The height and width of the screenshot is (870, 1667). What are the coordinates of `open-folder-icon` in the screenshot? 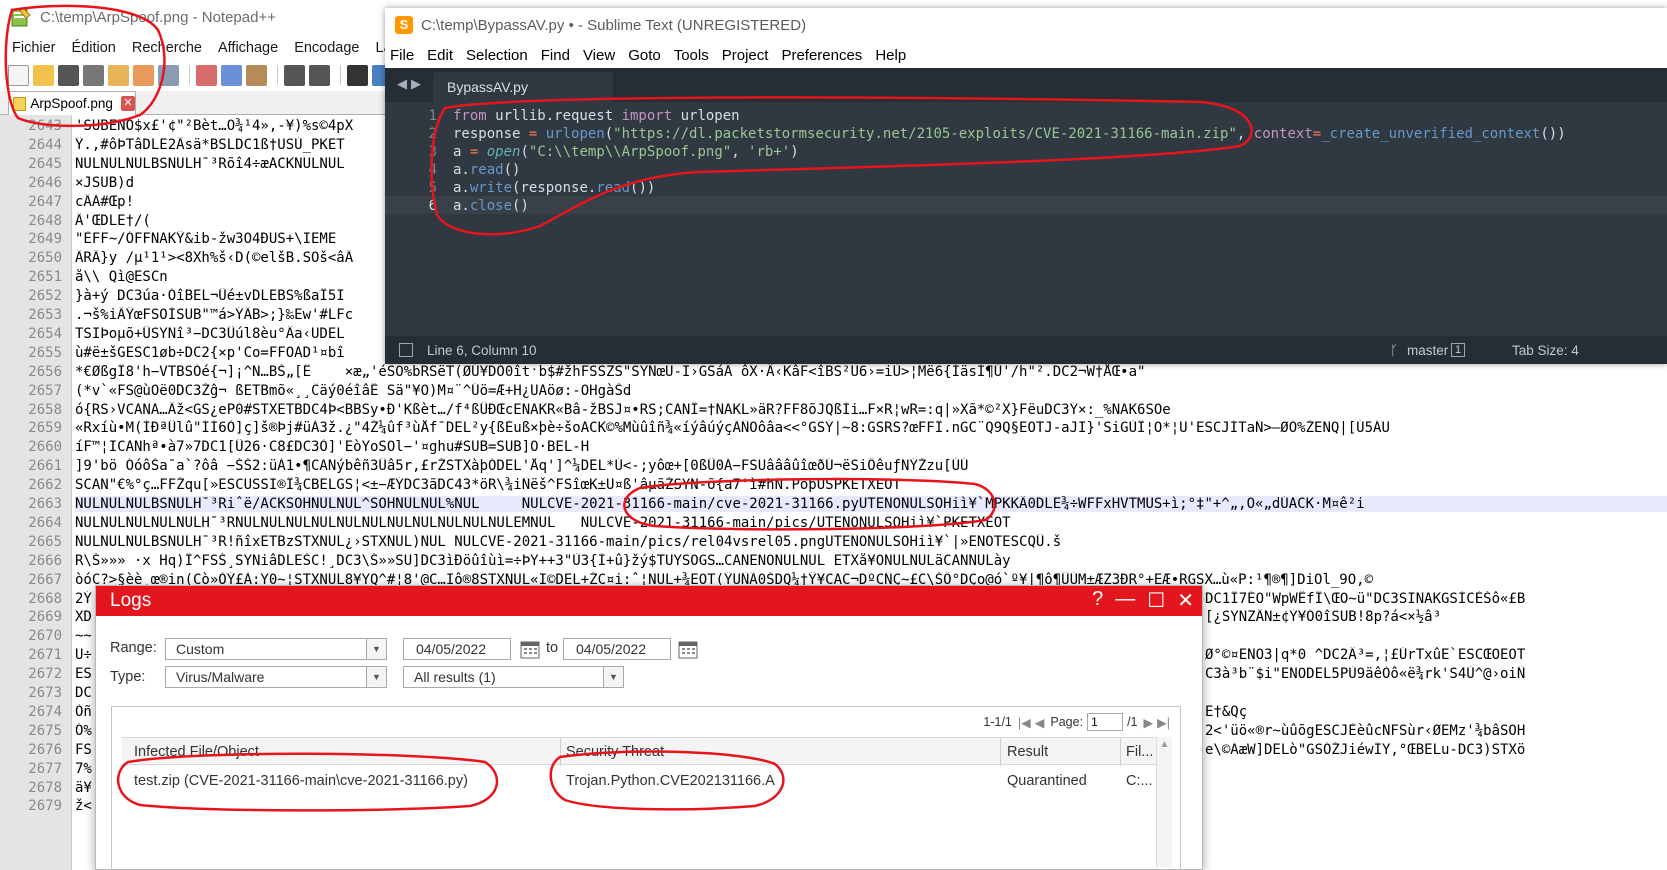 It's located at (43, 75).